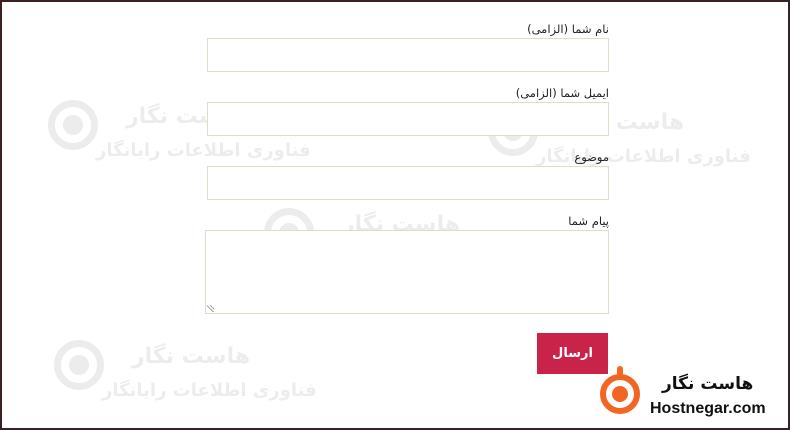 The width and height of the screenshot is (790, 430). What do you see at coordinates (191, 356) in the screenshot?
I see `watermark-title: هاست نگار` at bounding box center [191, 356].